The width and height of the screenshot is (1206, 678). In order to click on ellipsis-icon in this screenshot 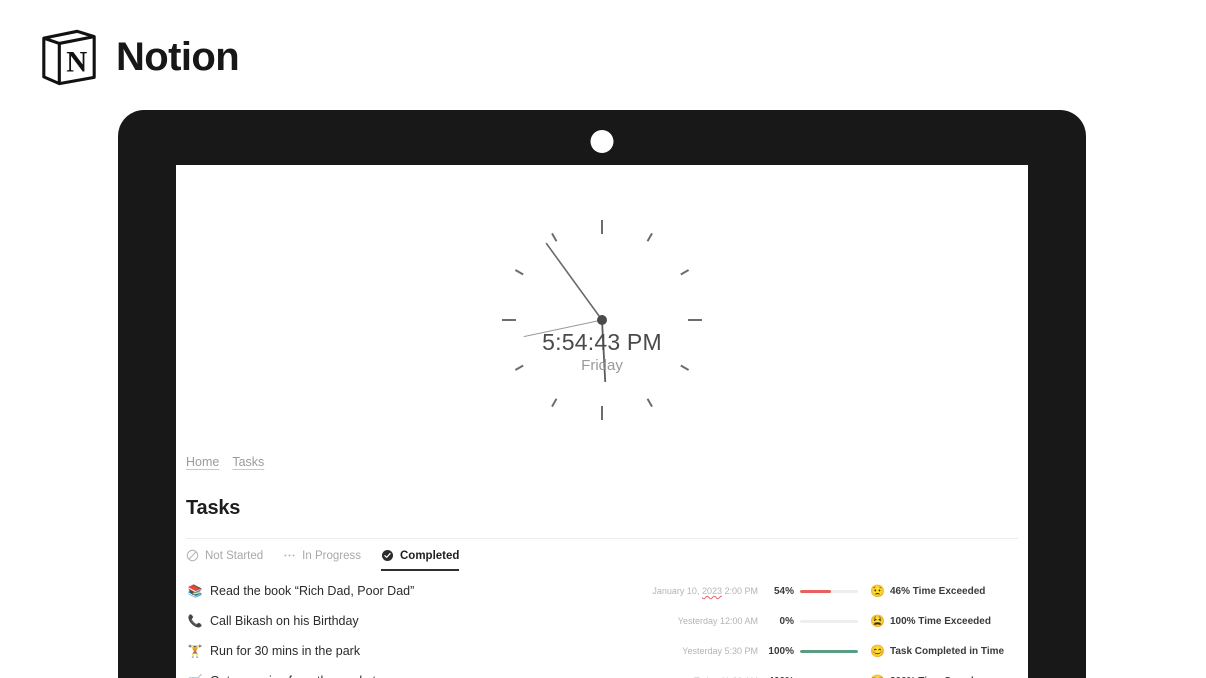, I will do `click(289, 555)`.